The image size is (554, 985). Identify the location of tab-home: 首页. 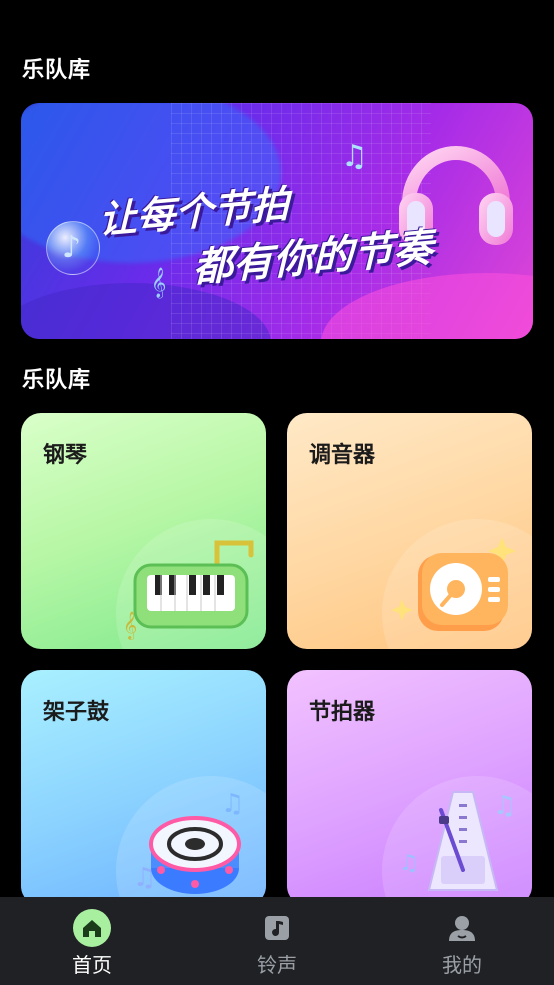
(92, 941).